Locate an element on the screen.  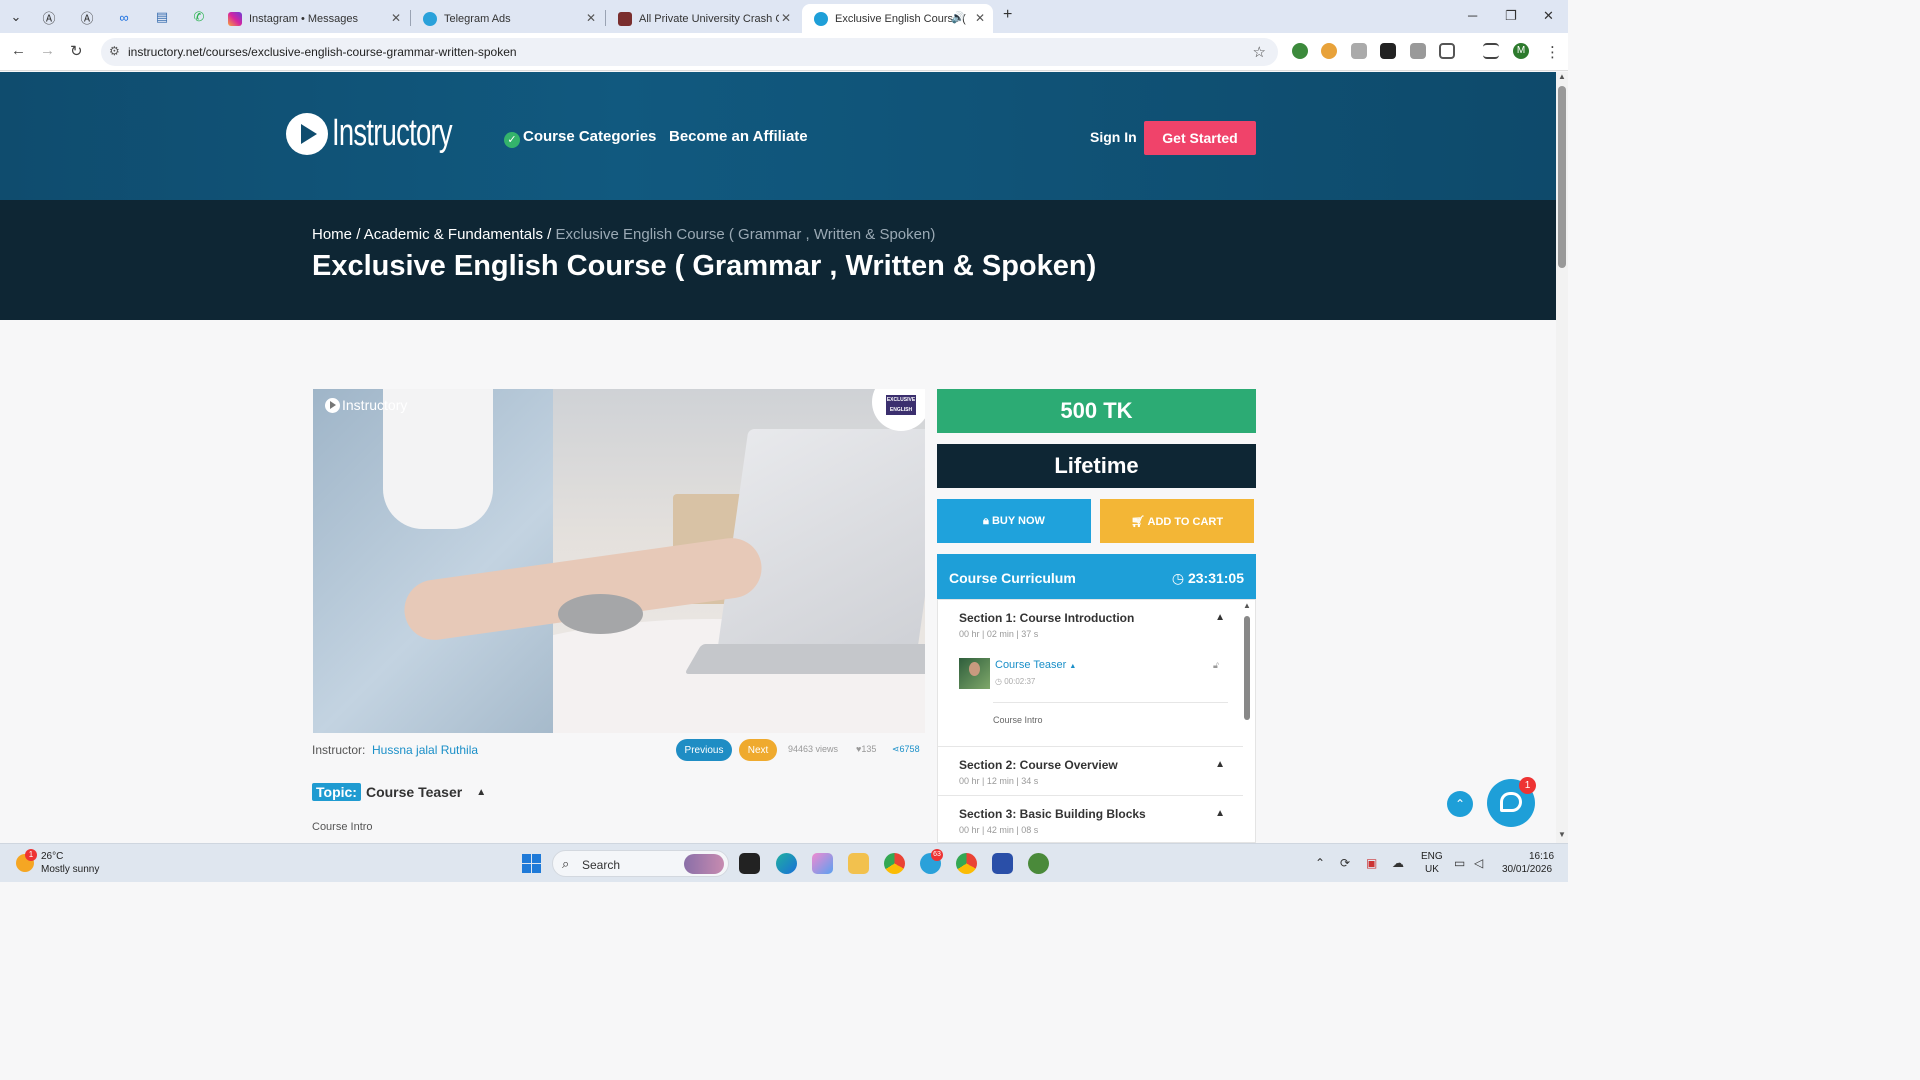
meta-tab-icon: ∞ is located at coordinates (124, 17).